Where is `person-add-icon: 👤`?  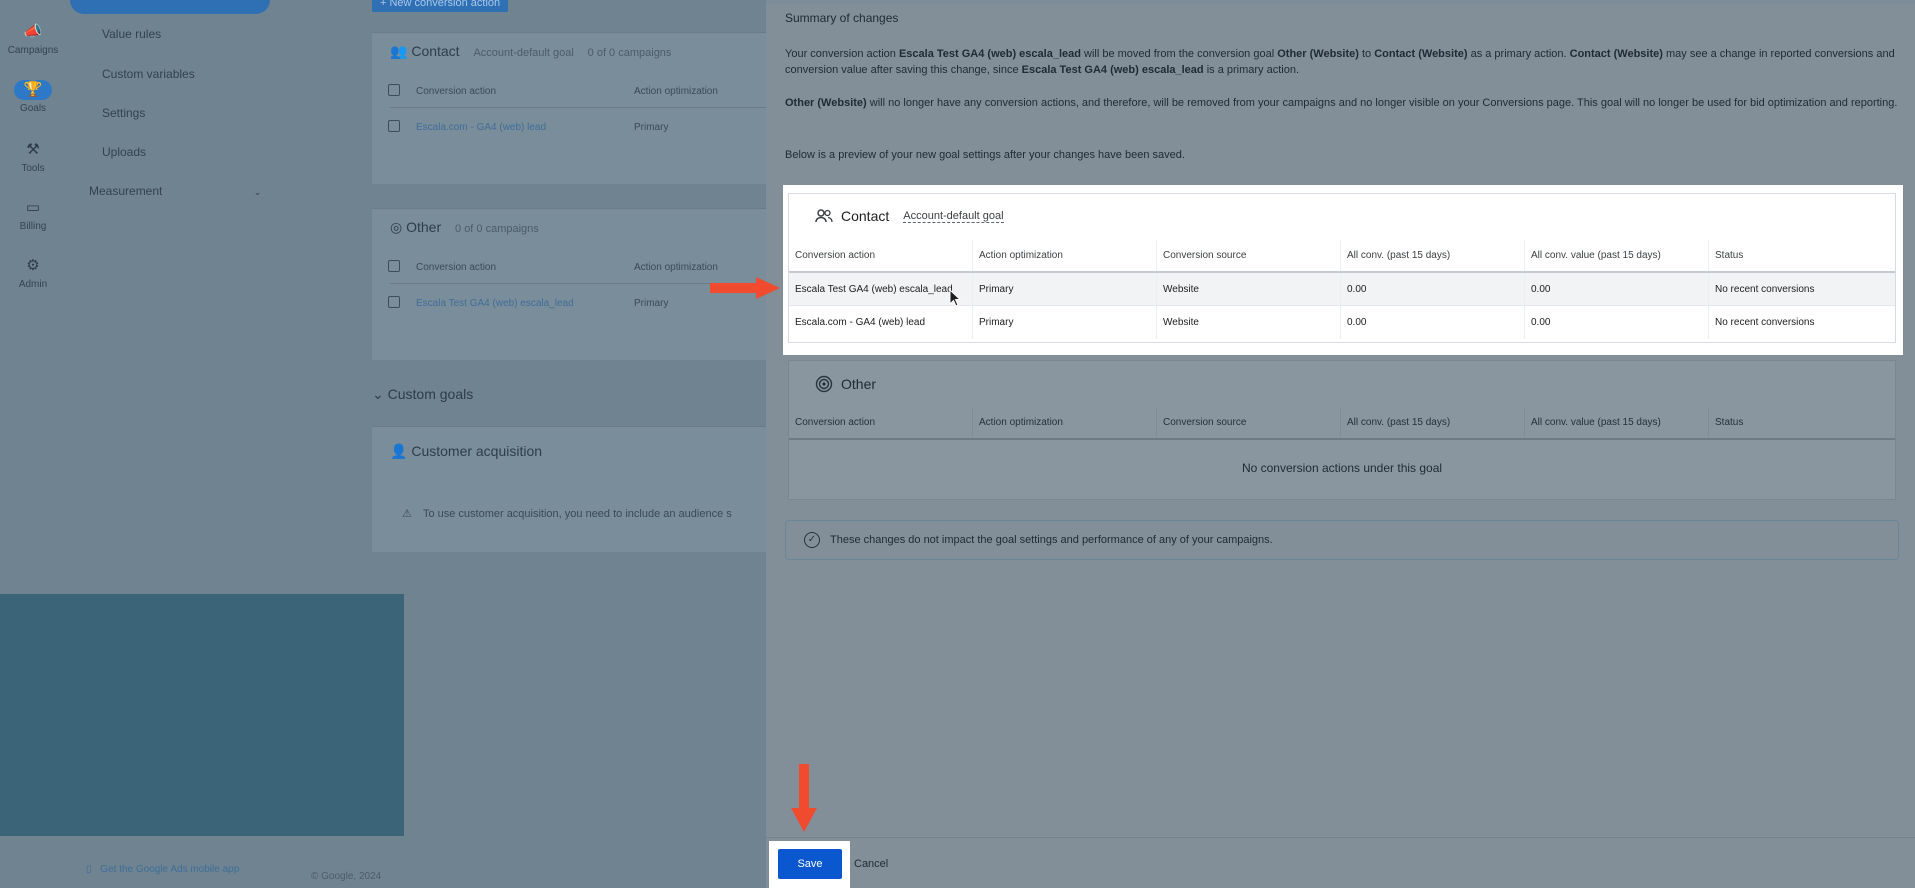
person-add-icon: 👤 is located at coordinates (399, 451).